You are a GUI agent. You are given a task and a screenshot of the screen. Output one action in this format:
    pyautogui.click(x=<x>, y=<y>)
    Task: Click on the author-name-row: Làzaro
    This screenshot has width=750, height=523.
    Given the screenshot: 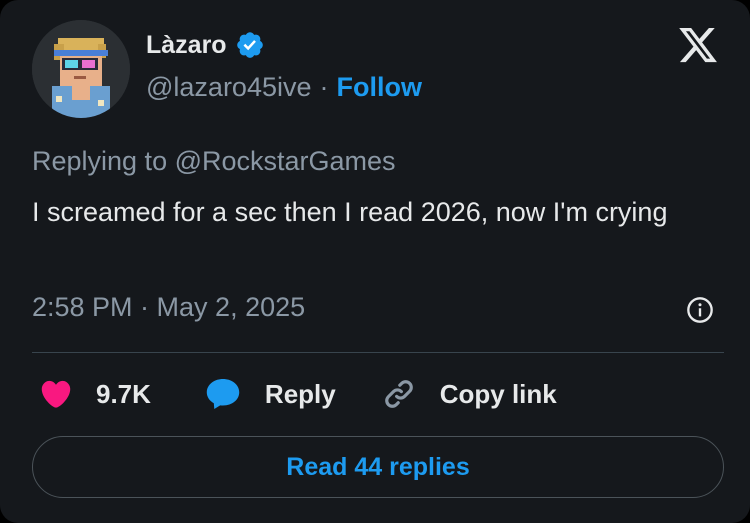 What is the action you would take?
    pyautogui.click(x=205, y=45)
    